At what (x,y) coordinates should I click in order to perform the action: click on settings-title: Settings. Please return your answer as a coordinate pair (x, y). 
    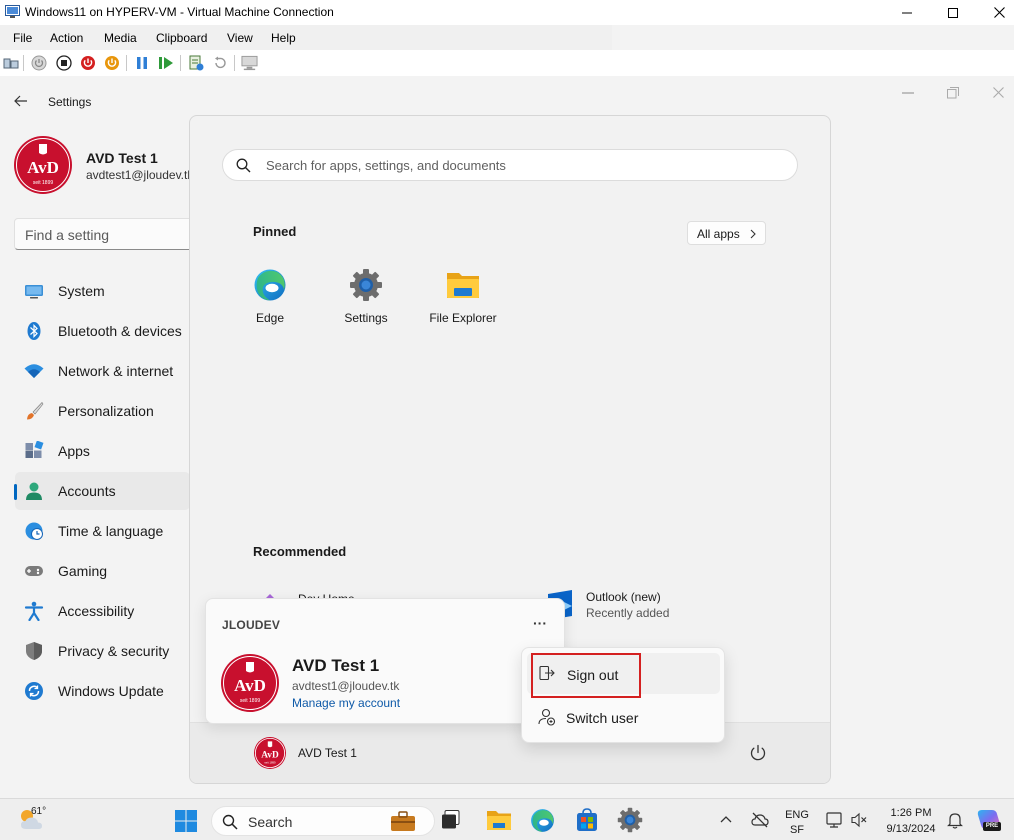
    Looking at the image, I should click on (70, 102).